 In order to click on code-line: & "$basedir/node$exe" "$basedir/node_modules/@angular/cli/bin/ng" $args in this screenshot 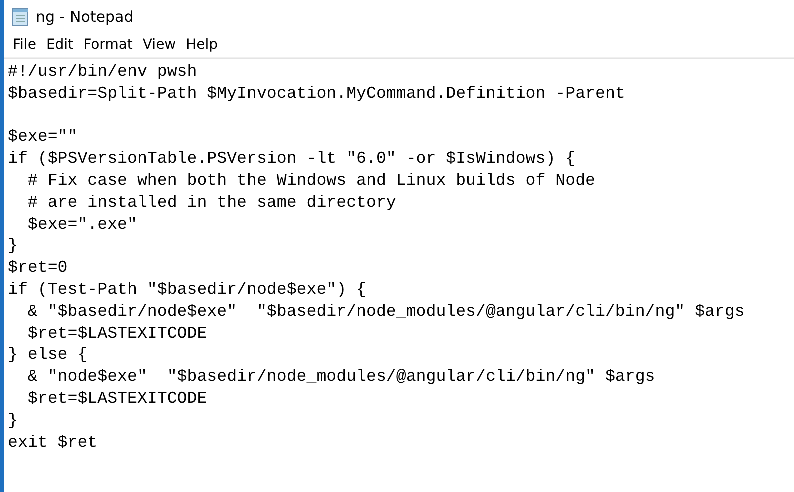, I will do `click(385, 311)`.